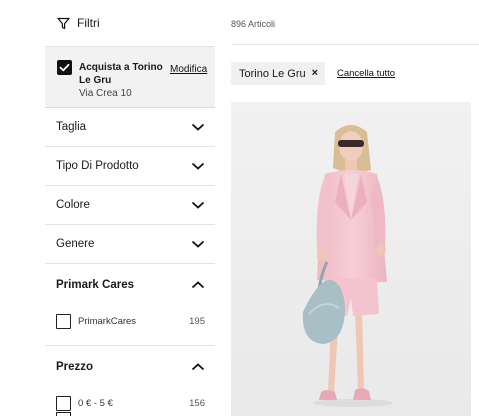 This screenshot has height=416, width=479. I want to click on filter-section-prezzo: Prezzo, so click(130, 367).